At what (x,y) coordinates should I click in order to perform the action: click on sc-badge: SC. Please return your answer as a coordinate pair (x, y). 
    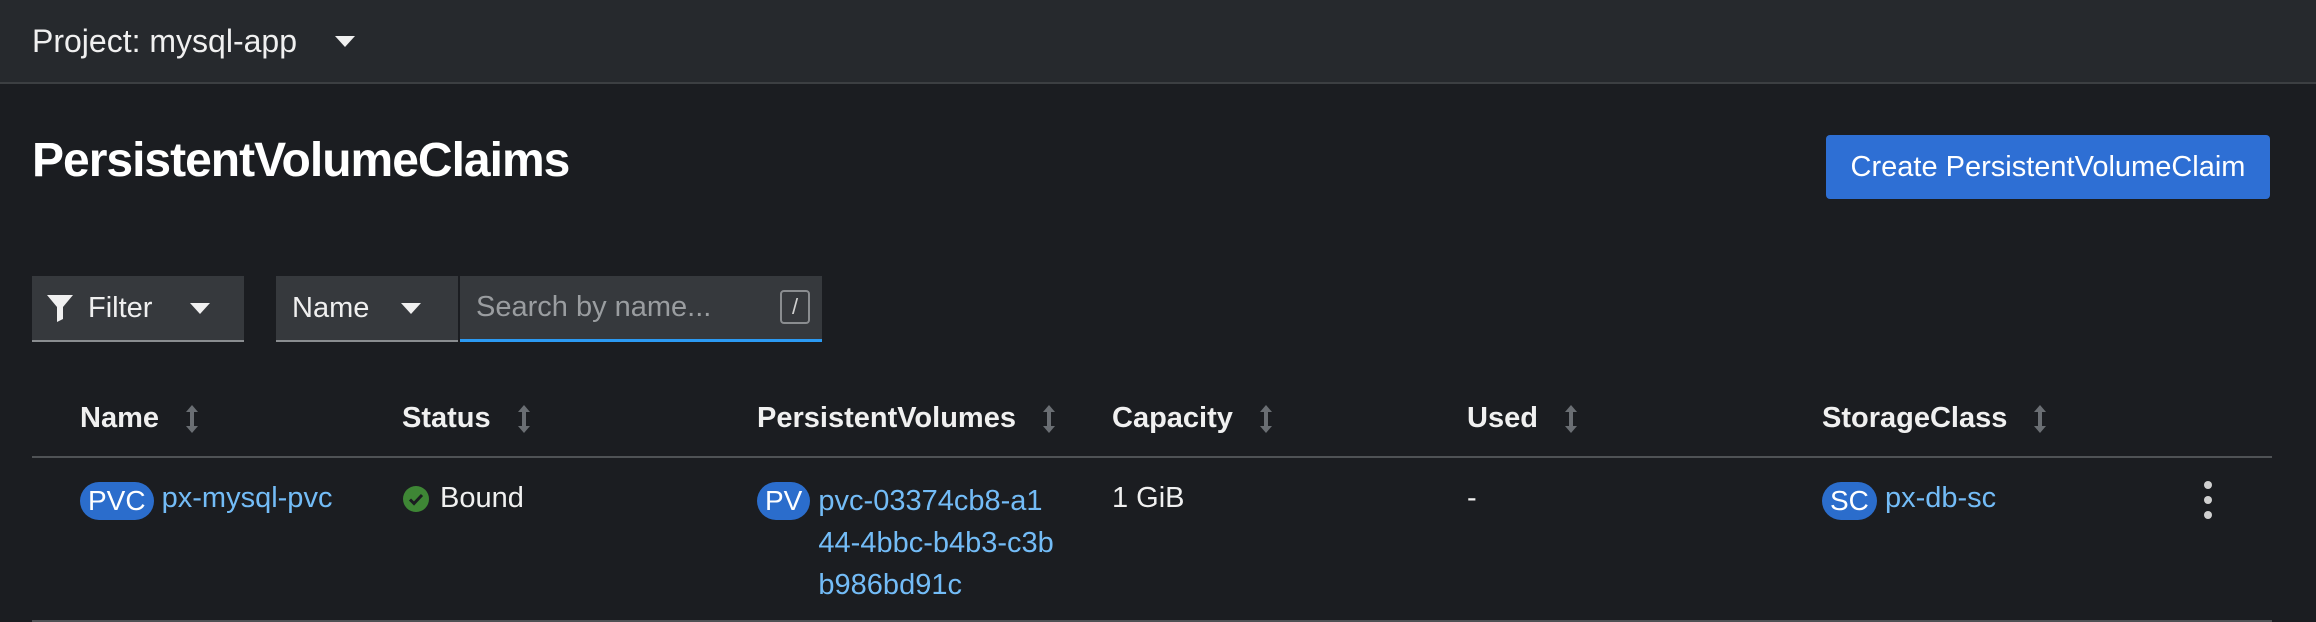
    Looking at the image, I should click on (1849, 501).